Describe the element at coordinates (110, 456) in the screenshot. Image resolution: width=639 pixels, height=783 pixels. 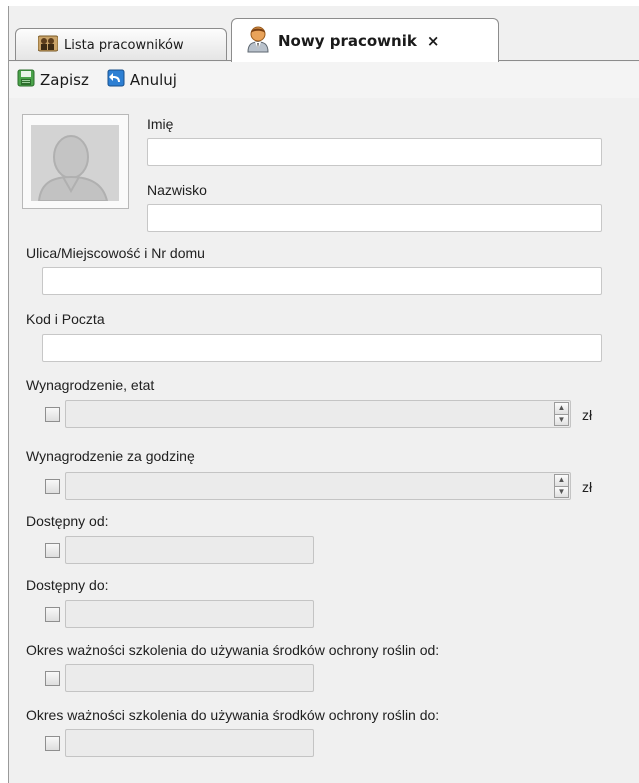
I see `hourly-label: Wynagrodzenie za godzinę` at that location.